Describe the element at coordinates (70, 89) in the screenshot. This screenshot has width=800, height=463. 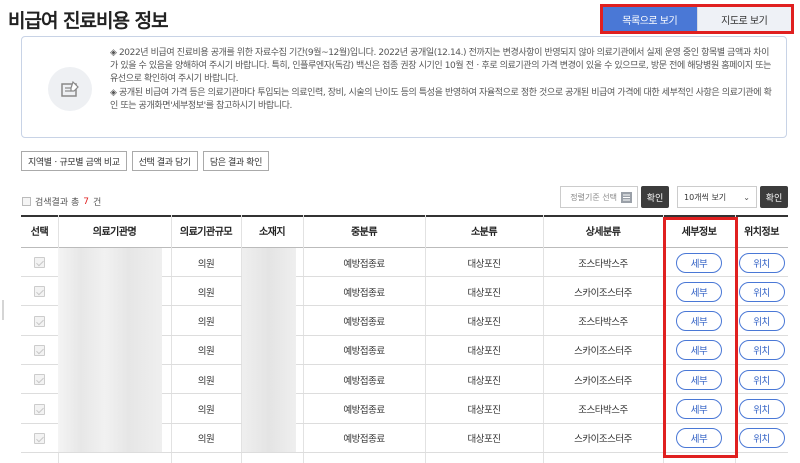
I see `document-pencil-icon` at that location.